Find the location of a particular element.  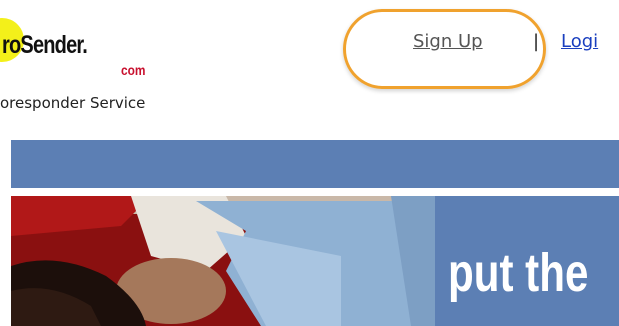

sign-up-link: Sign Up is located at coordinates (448, 41).